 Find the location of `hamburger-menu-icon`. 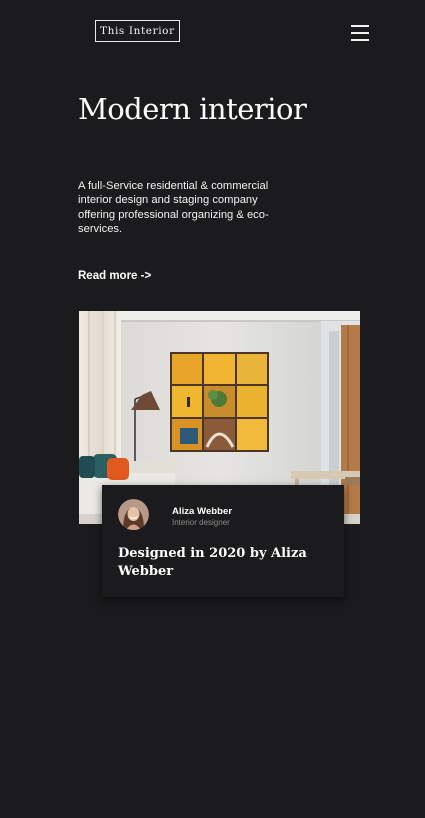

hamburger-menu-icon is located at coordinates (360, 33).